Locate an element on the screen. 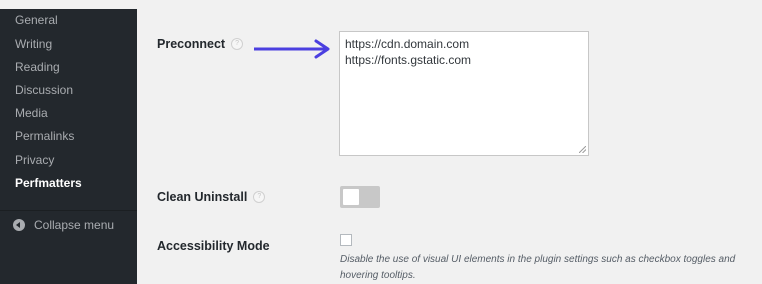 The image size is (762, 284). sidebar-item-general: General is located at coordinates (36, 20).